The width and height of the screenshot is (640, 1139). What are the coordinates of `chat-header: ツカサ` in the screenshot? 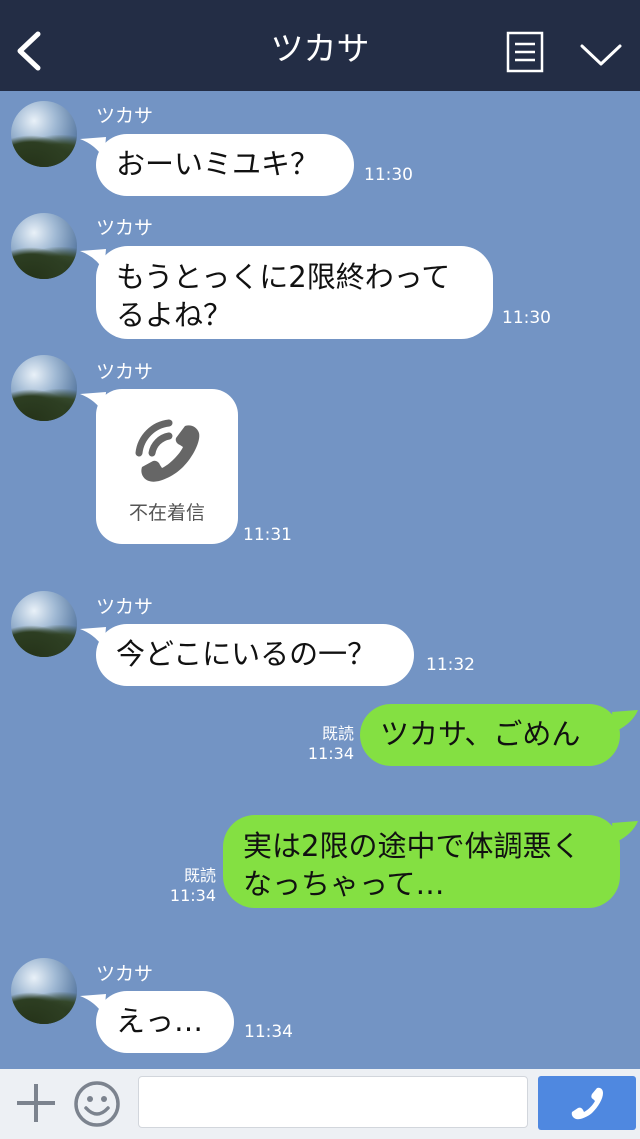 It's located at (320, 45).